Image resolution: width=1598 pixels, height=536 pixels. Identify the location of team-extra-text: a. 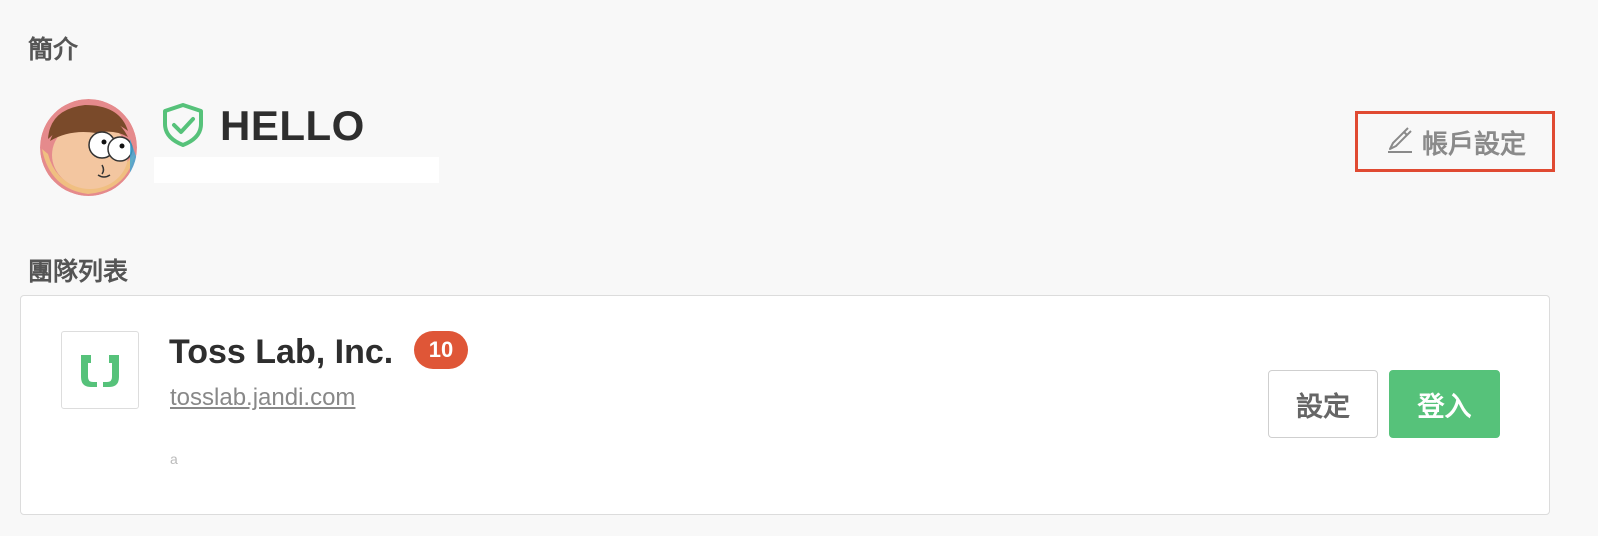
(174, 459).